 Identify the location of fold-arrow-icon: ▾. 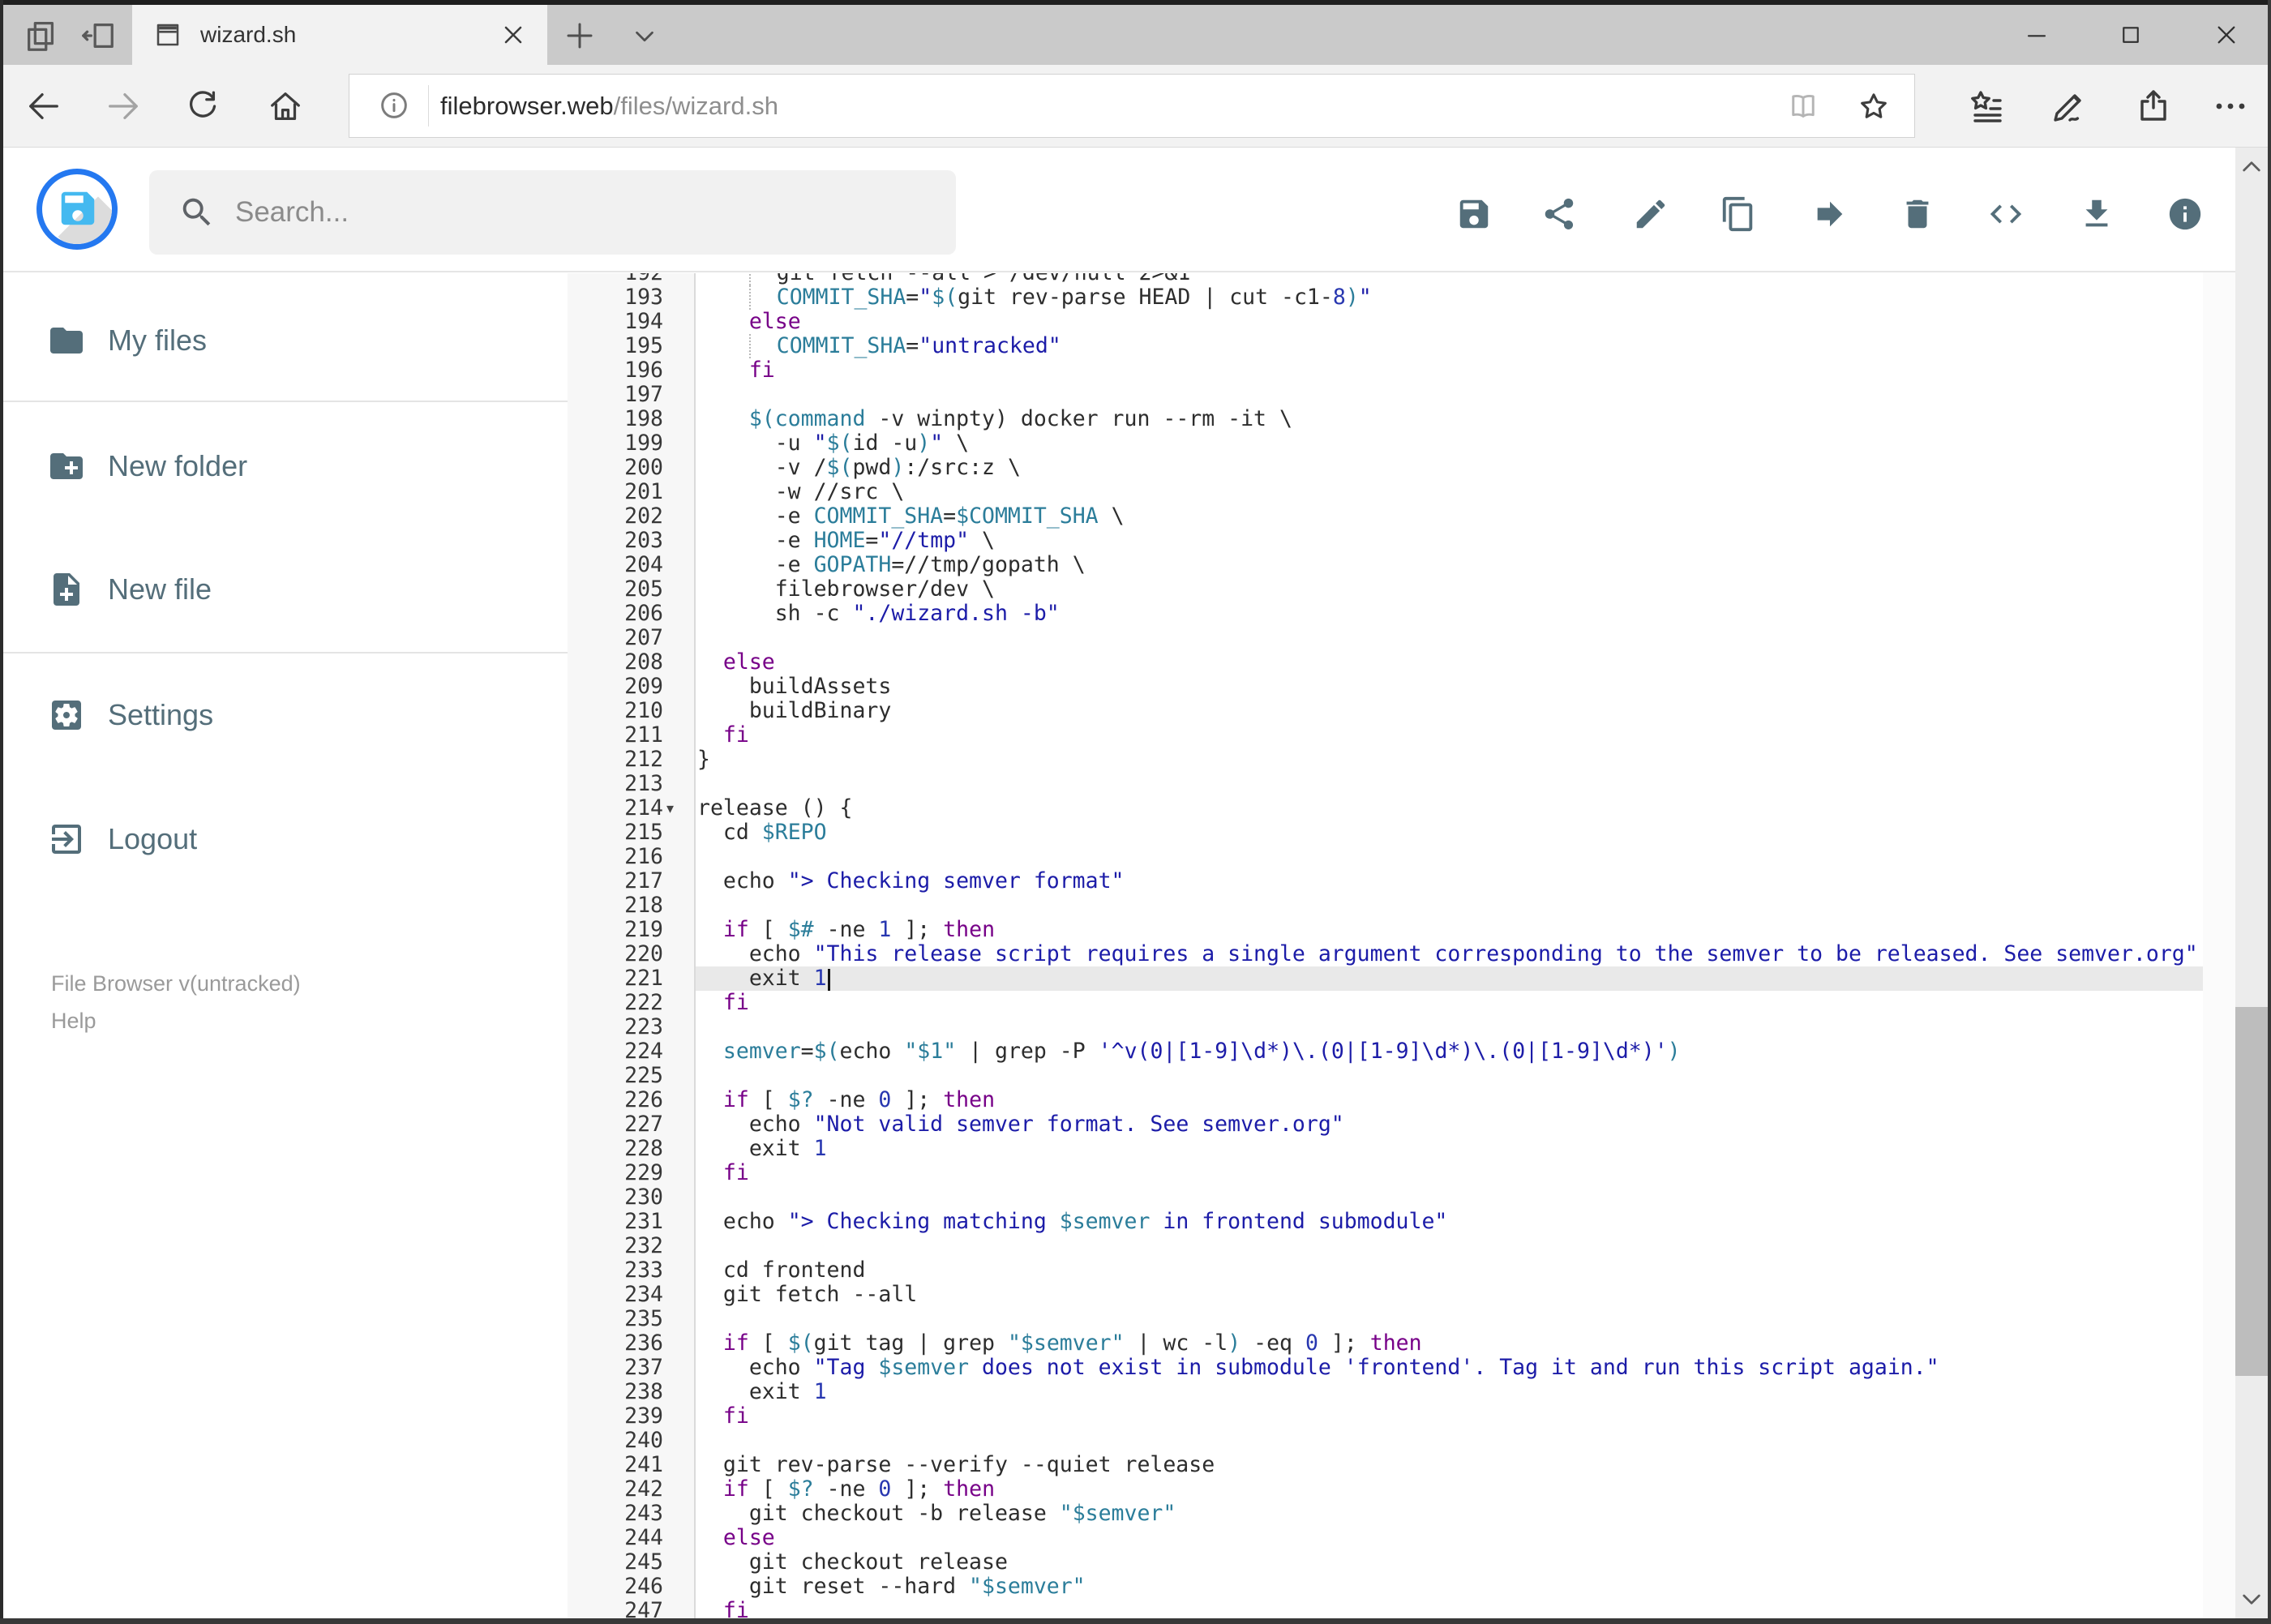
(679, 808).